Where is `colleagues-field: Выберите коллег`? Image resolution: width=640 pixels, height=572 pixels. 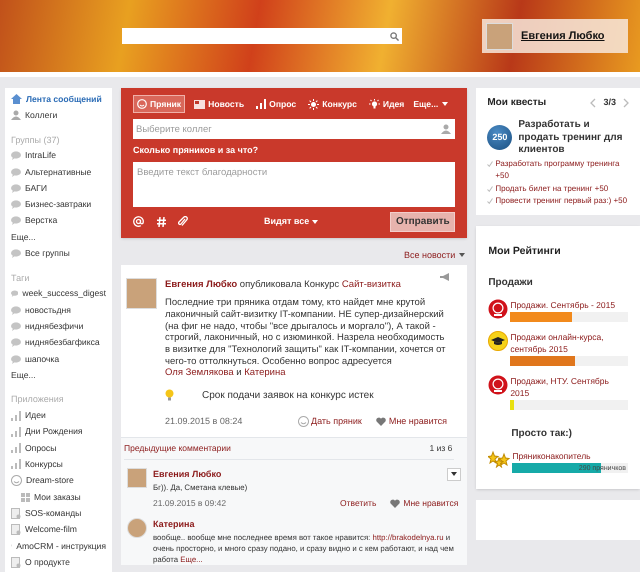
colleagues-field: Выберите коллег is located at coordinates (294, 129).